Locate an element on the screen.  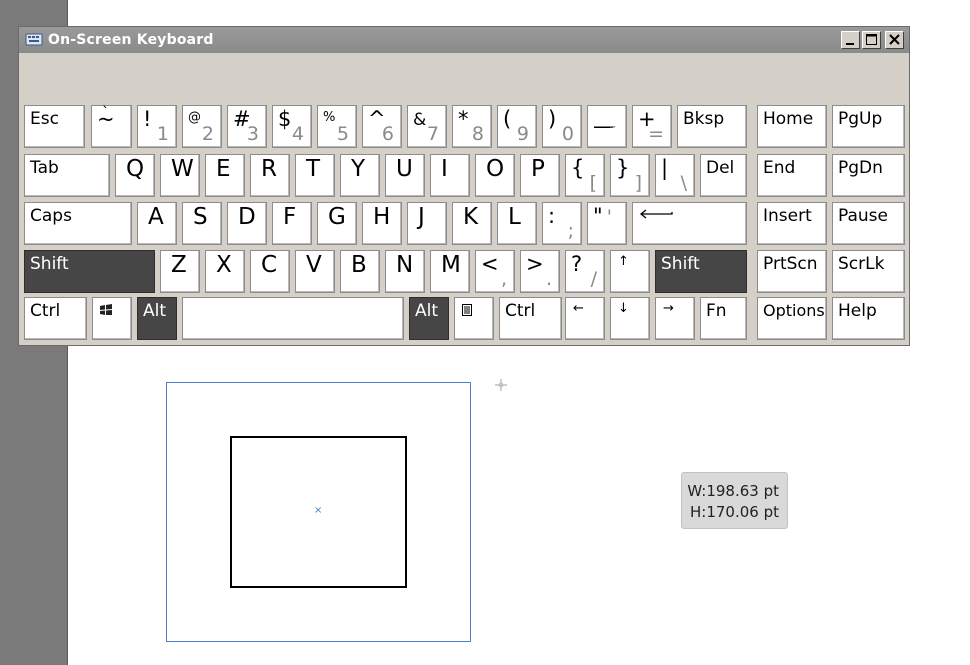
up-arrow-icon: ↑ is located at coordinates (623, 261).